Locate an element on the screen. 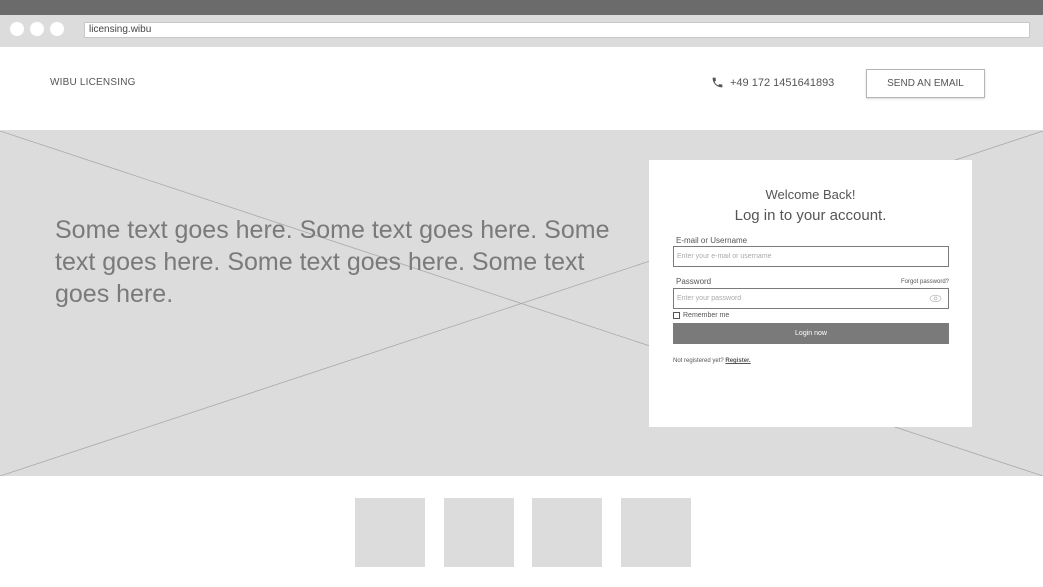  not-registered-text: Not registered yet? is located at coordinates (698, 361).